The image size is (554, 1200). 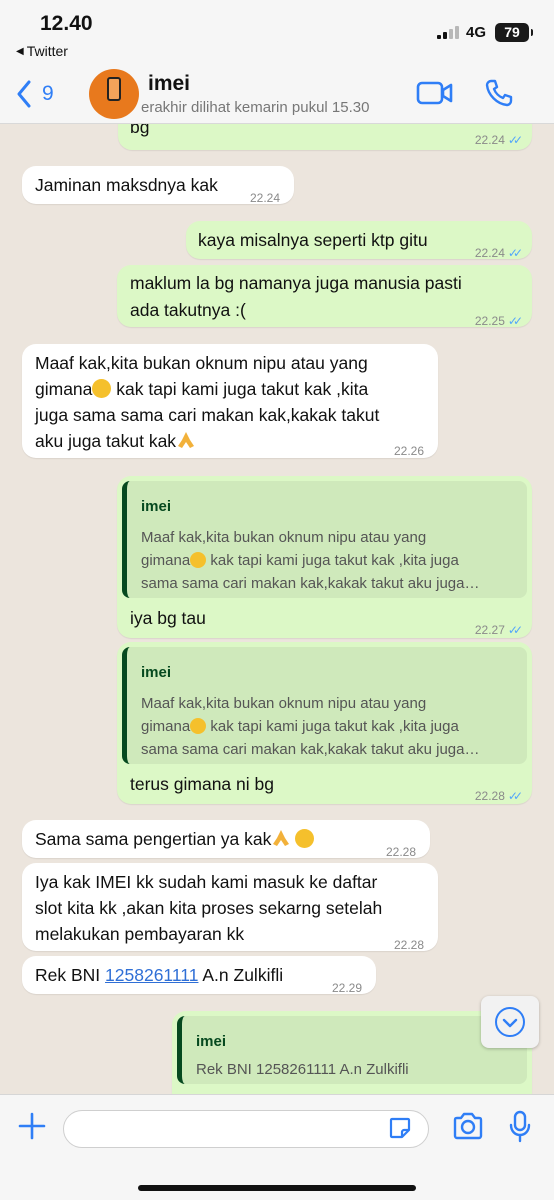 I want to click on back-to-app-link: ◀ Twitter, so click(x=42, y=51).